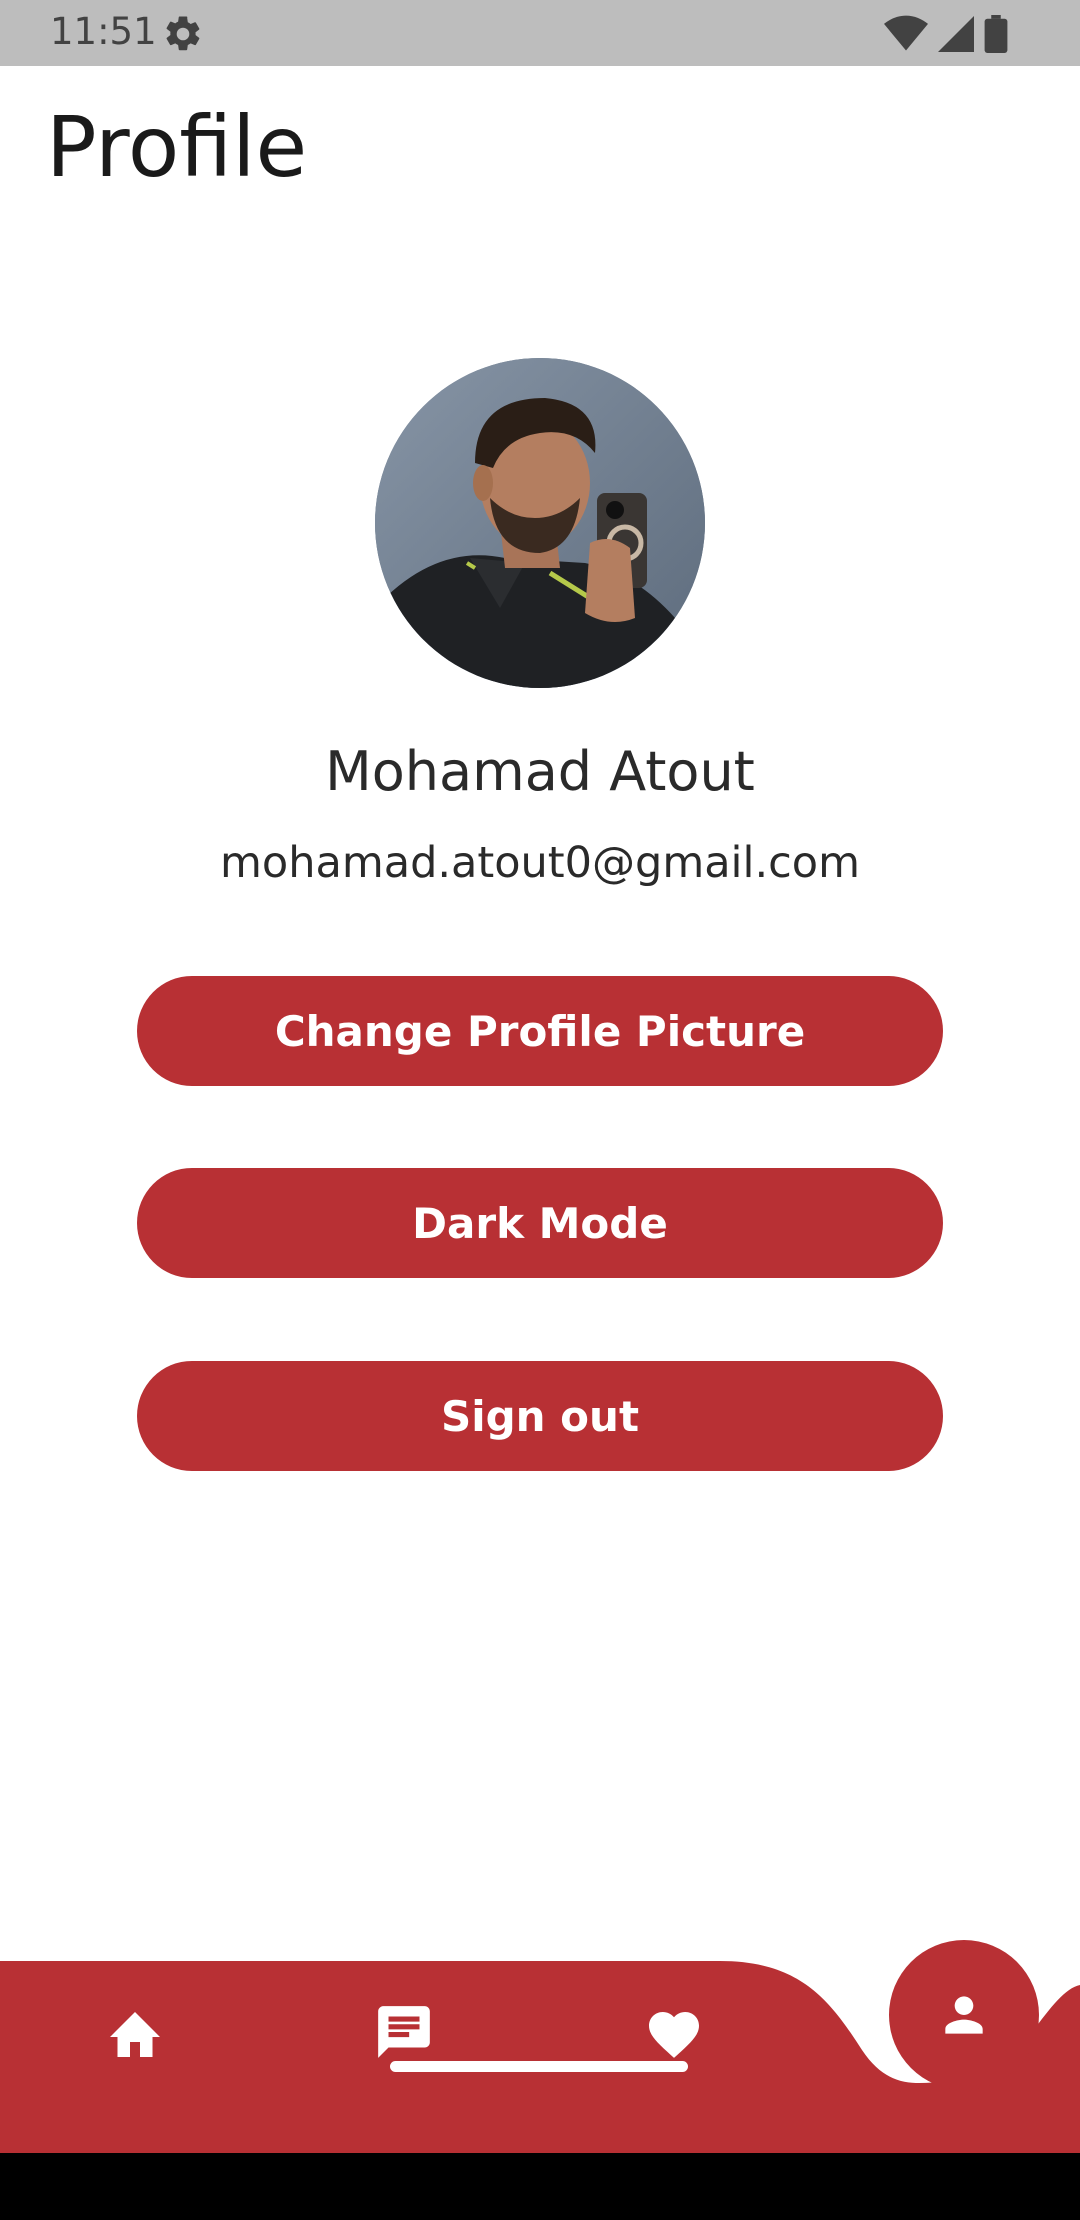 Image resolution: width=1080 pixels, height=2220 pixels. I want to click on nav-profile, so click(964, 2015).